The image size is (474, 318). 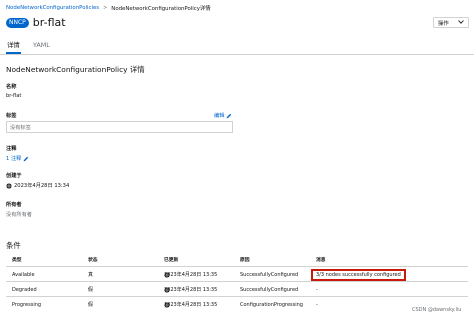 I want to click on condition-status: 真, so click(x=91, y=275).